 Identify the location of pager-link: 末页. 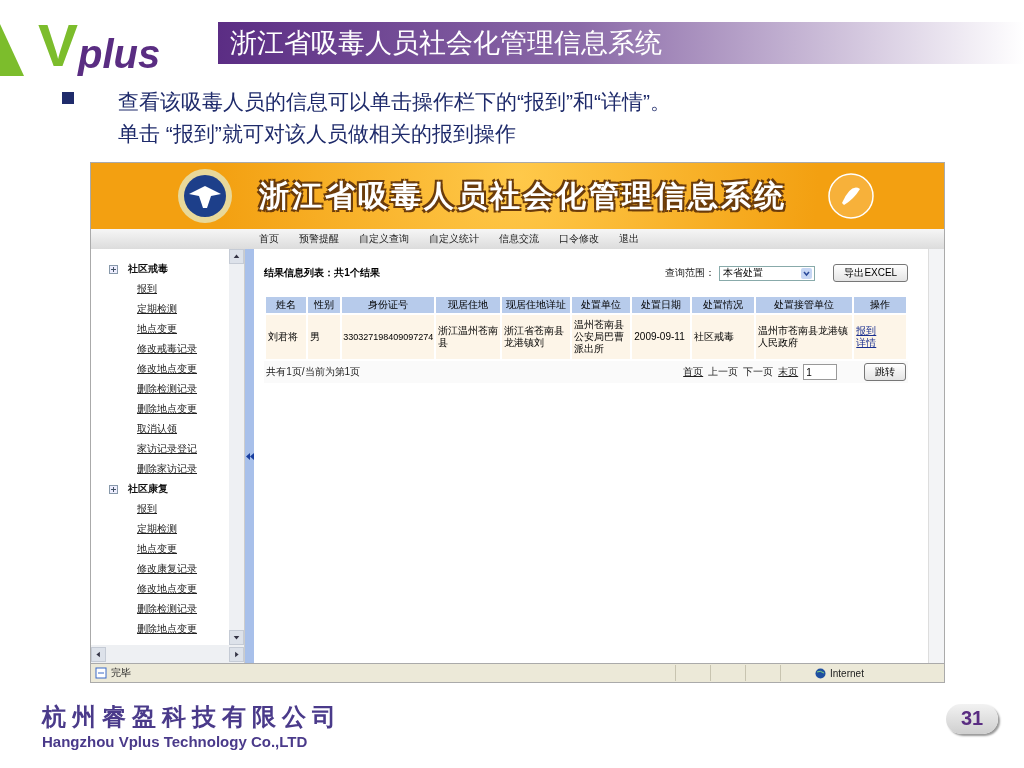
(788, 372).